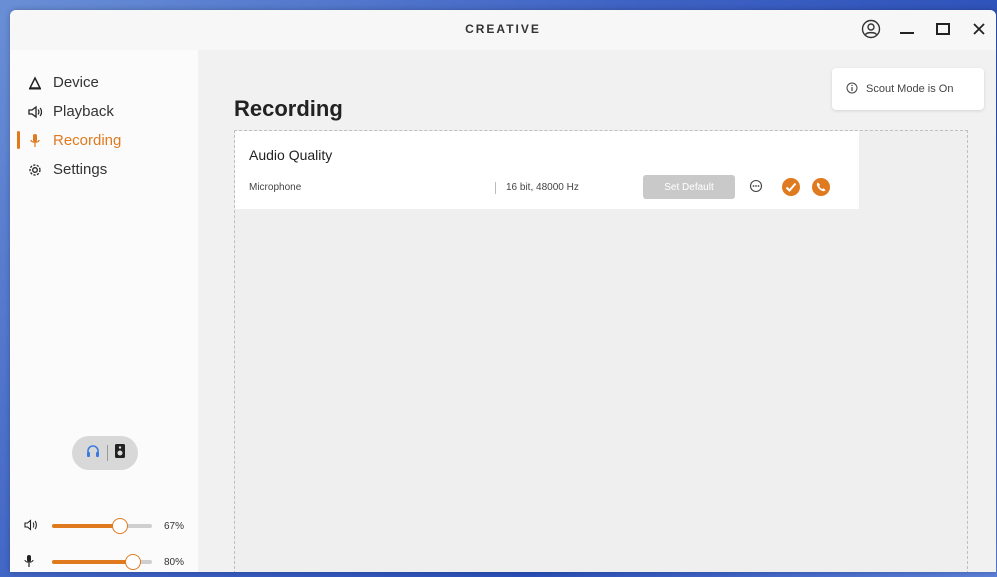  I want to click on sidebar-nav: Device Playback Recording Settings, so click(104, 126).